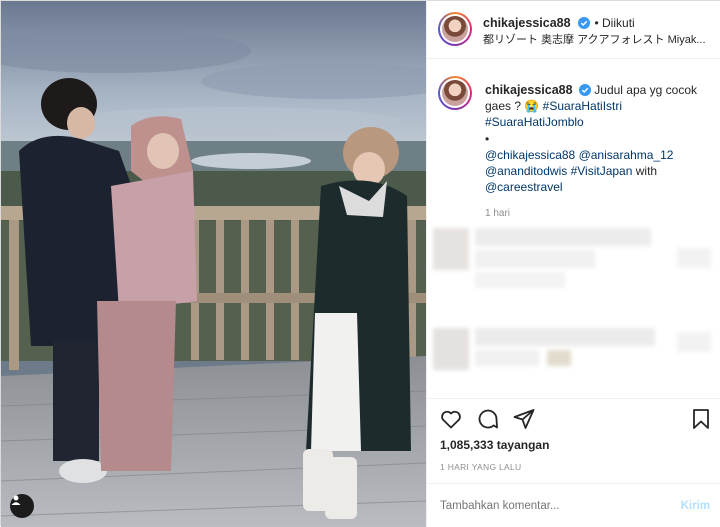  I want to click on caption-with: with, so click(646, 171).